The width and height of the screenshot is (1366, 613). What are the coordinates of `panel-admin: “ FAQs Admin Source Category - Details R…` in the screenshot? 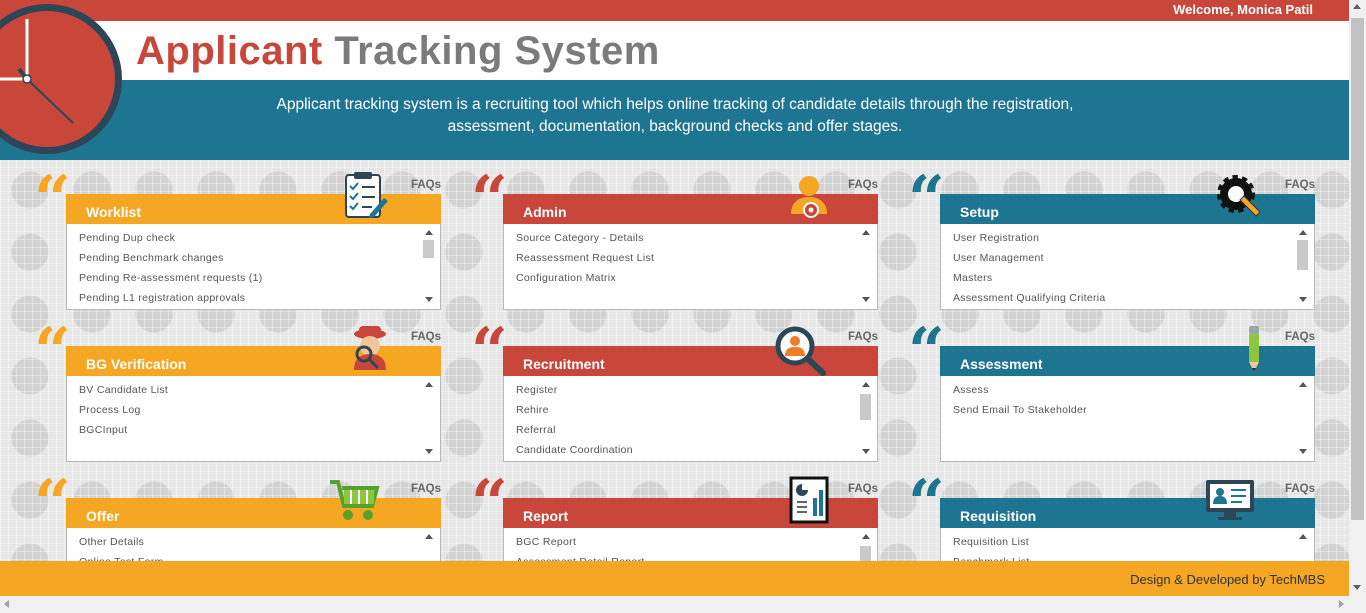 It's located at (676, 235).